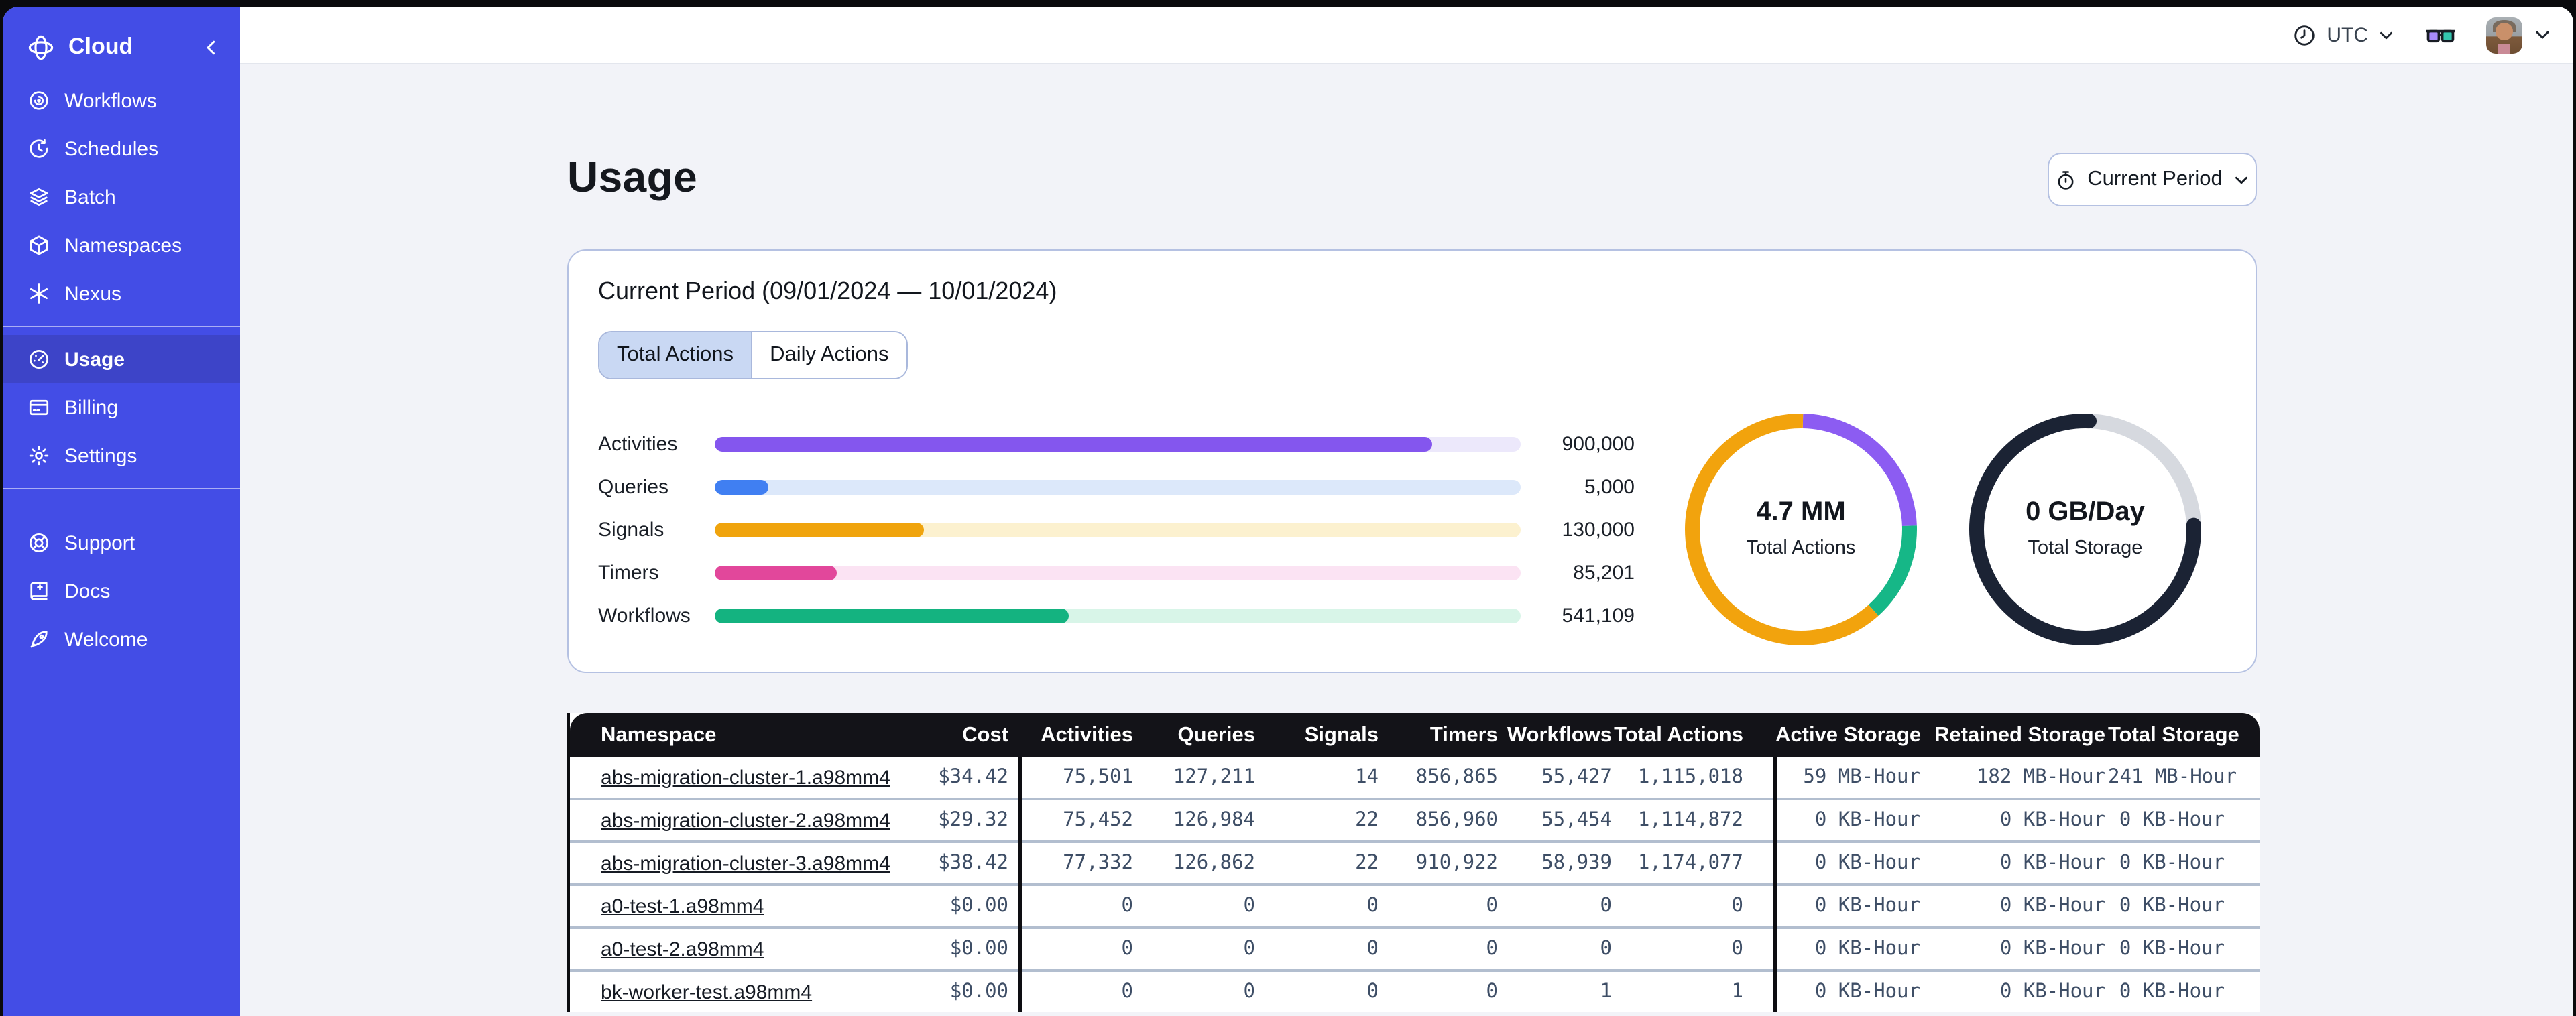  What do you see at coordinates (1801, 529) in the screenshot?
I see `total-actions-donut: 4.7 MM Total Actions` at bounding box center [1801, 529].